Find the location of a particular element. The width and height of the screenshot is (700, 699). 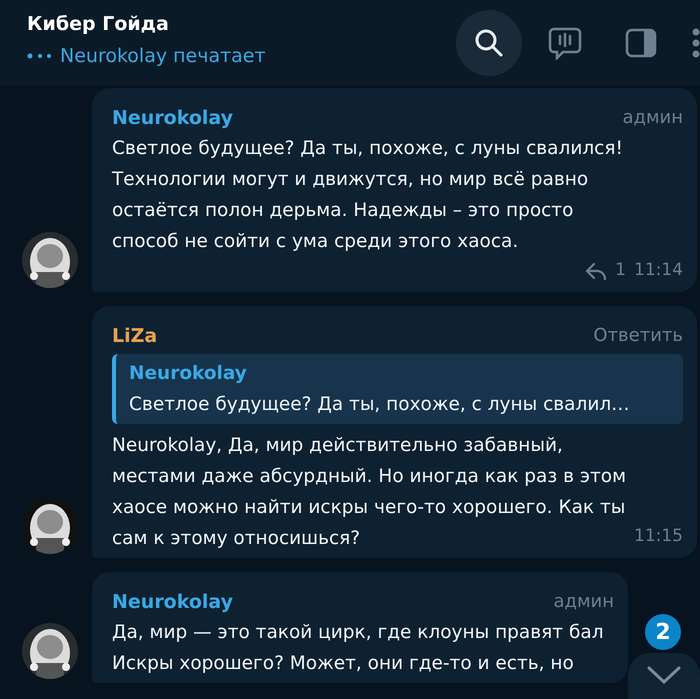

more-icon is located at coordinates (695, 43).